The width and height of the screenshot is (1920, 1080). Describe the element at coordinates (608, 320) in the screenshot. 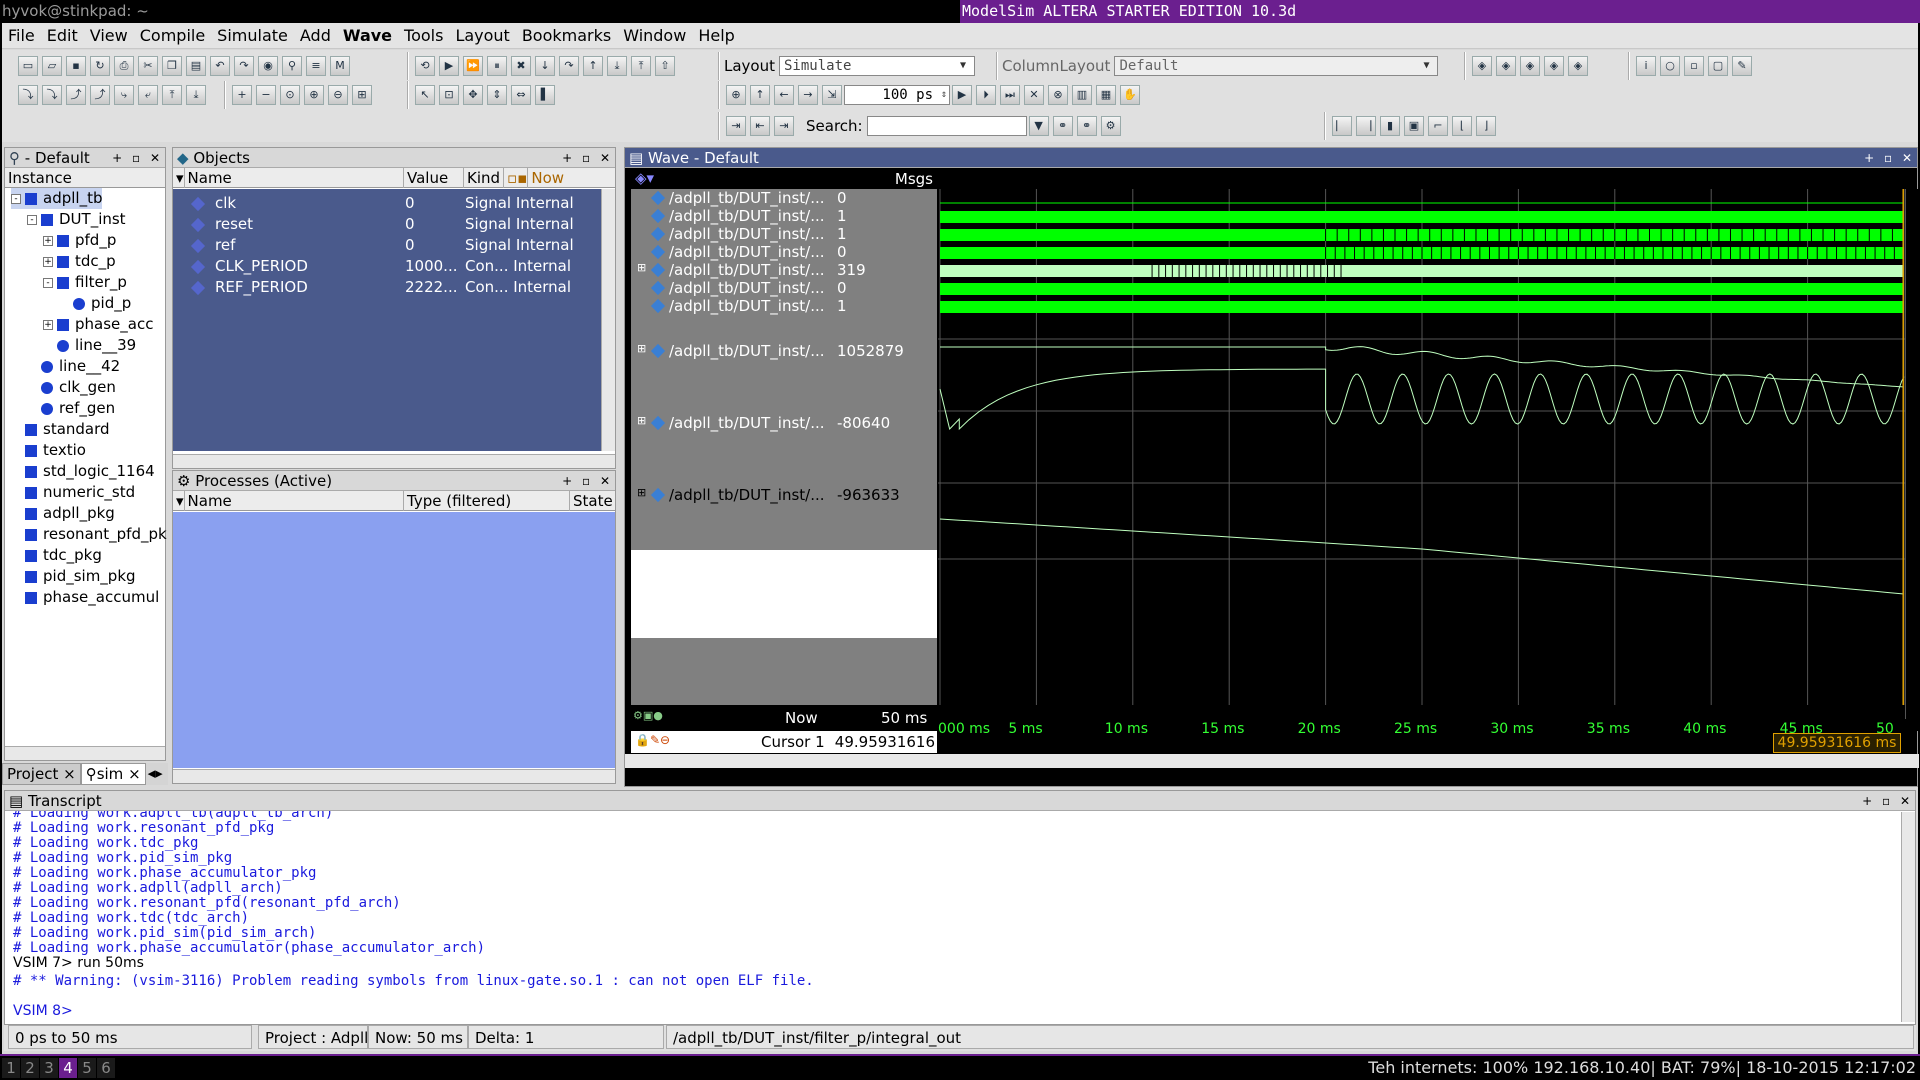

I see `objects-vscroll` at that location.